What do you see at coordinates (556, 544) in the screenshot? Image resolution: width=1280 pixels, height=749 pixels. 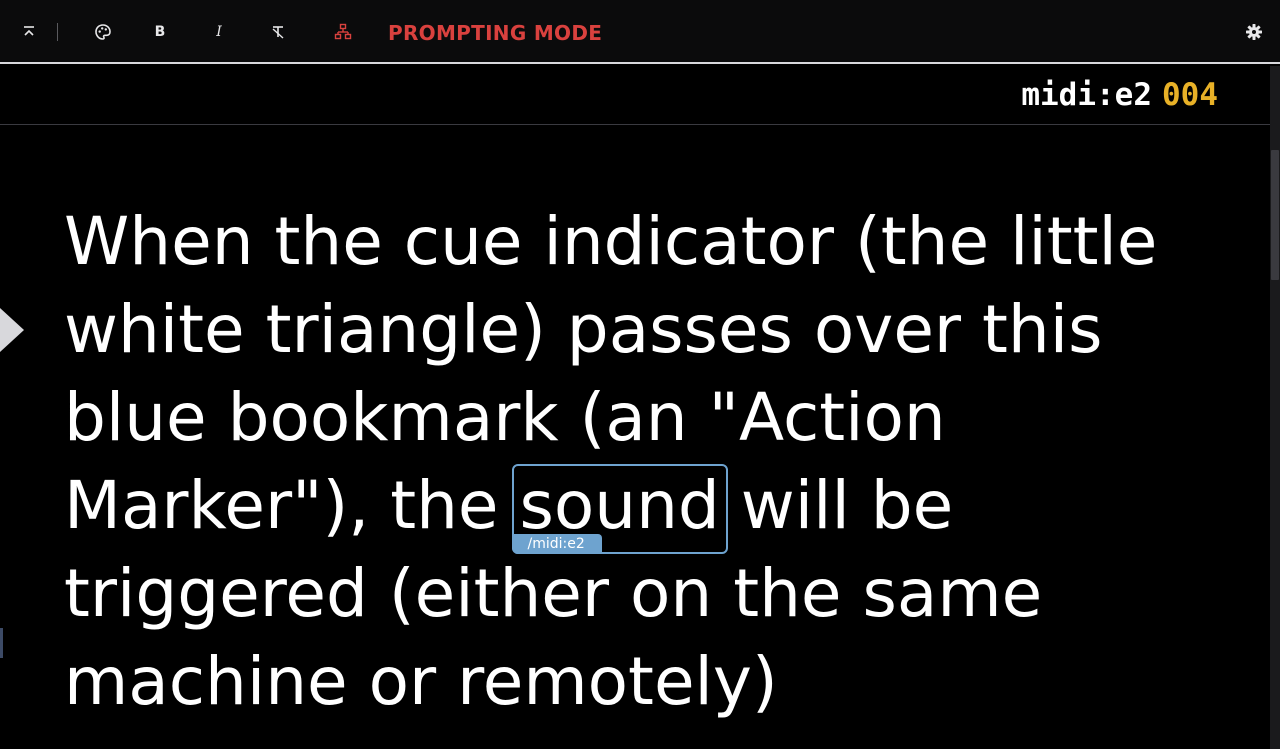 I see `action-marker-tag: /midi:e2` at bounding box center [556, 544].